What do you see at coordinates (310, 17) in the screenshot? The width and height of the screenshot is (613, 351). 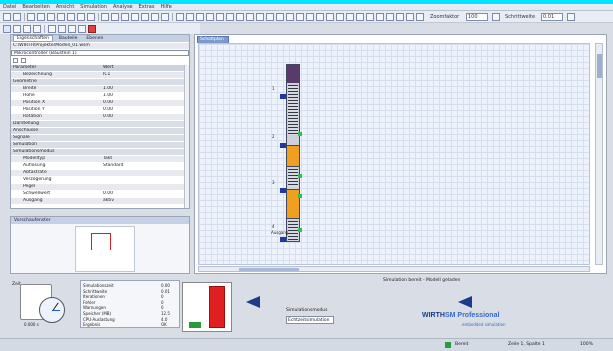 I see `send-back-icon` at bounding box center [310, 17].